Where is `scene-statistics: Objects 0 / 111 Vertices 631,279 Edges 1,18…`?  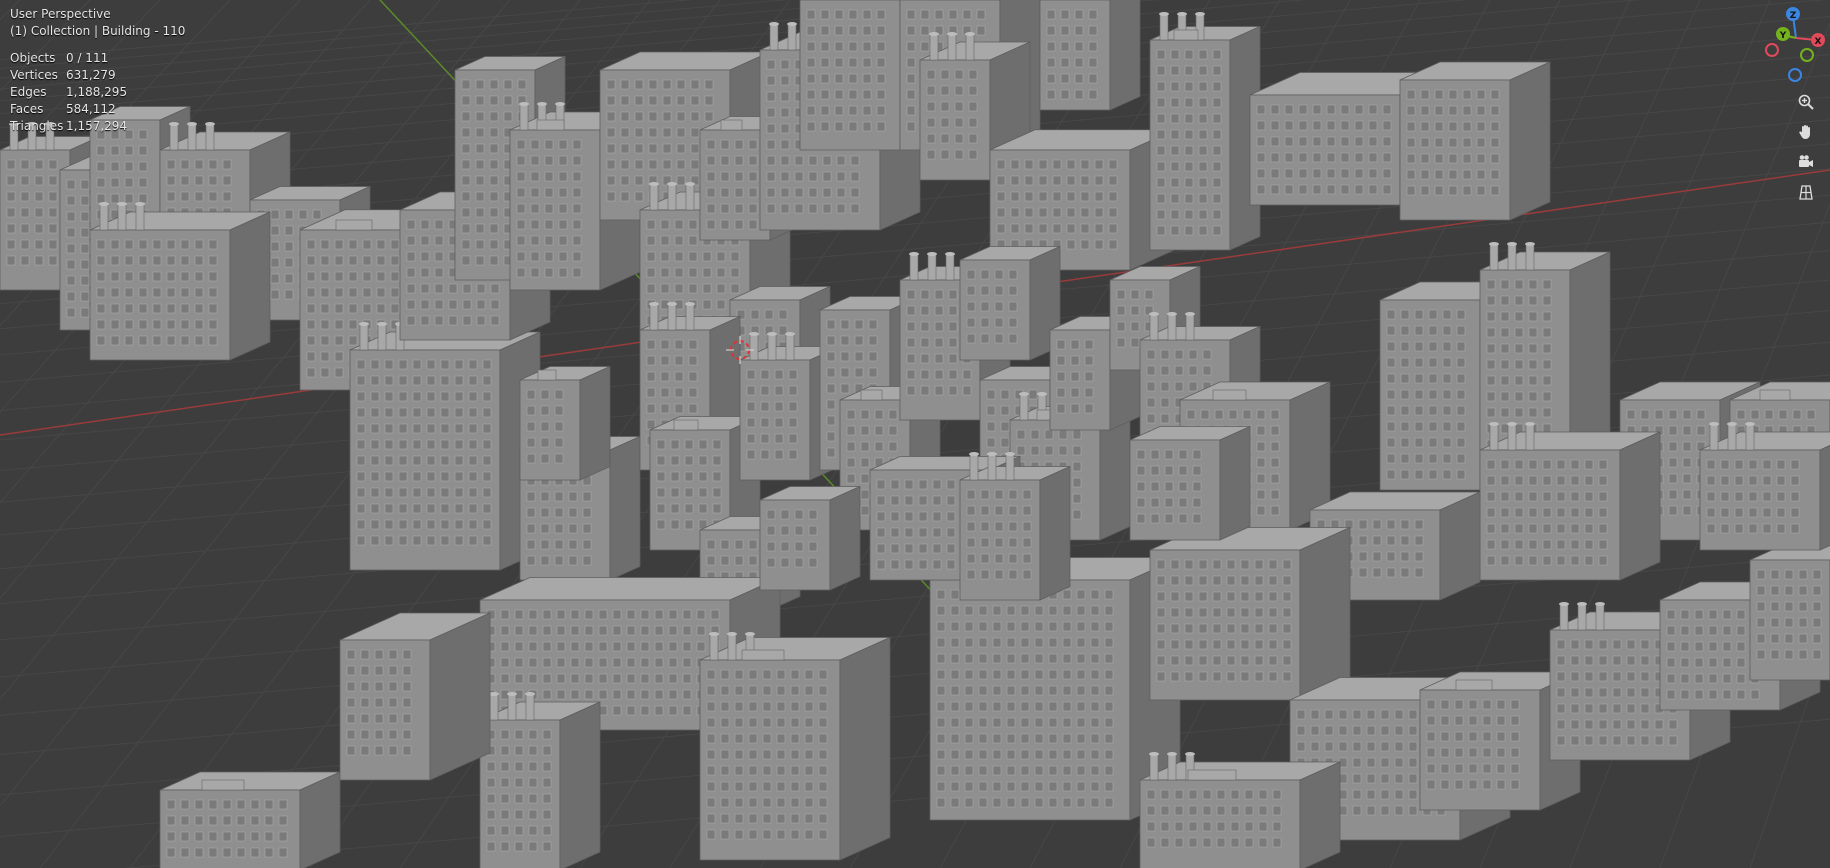
scene-statistics: Objects 0 / 111 Vertices 631,279 Edges 1,18… is located at coordinates (97, 92).